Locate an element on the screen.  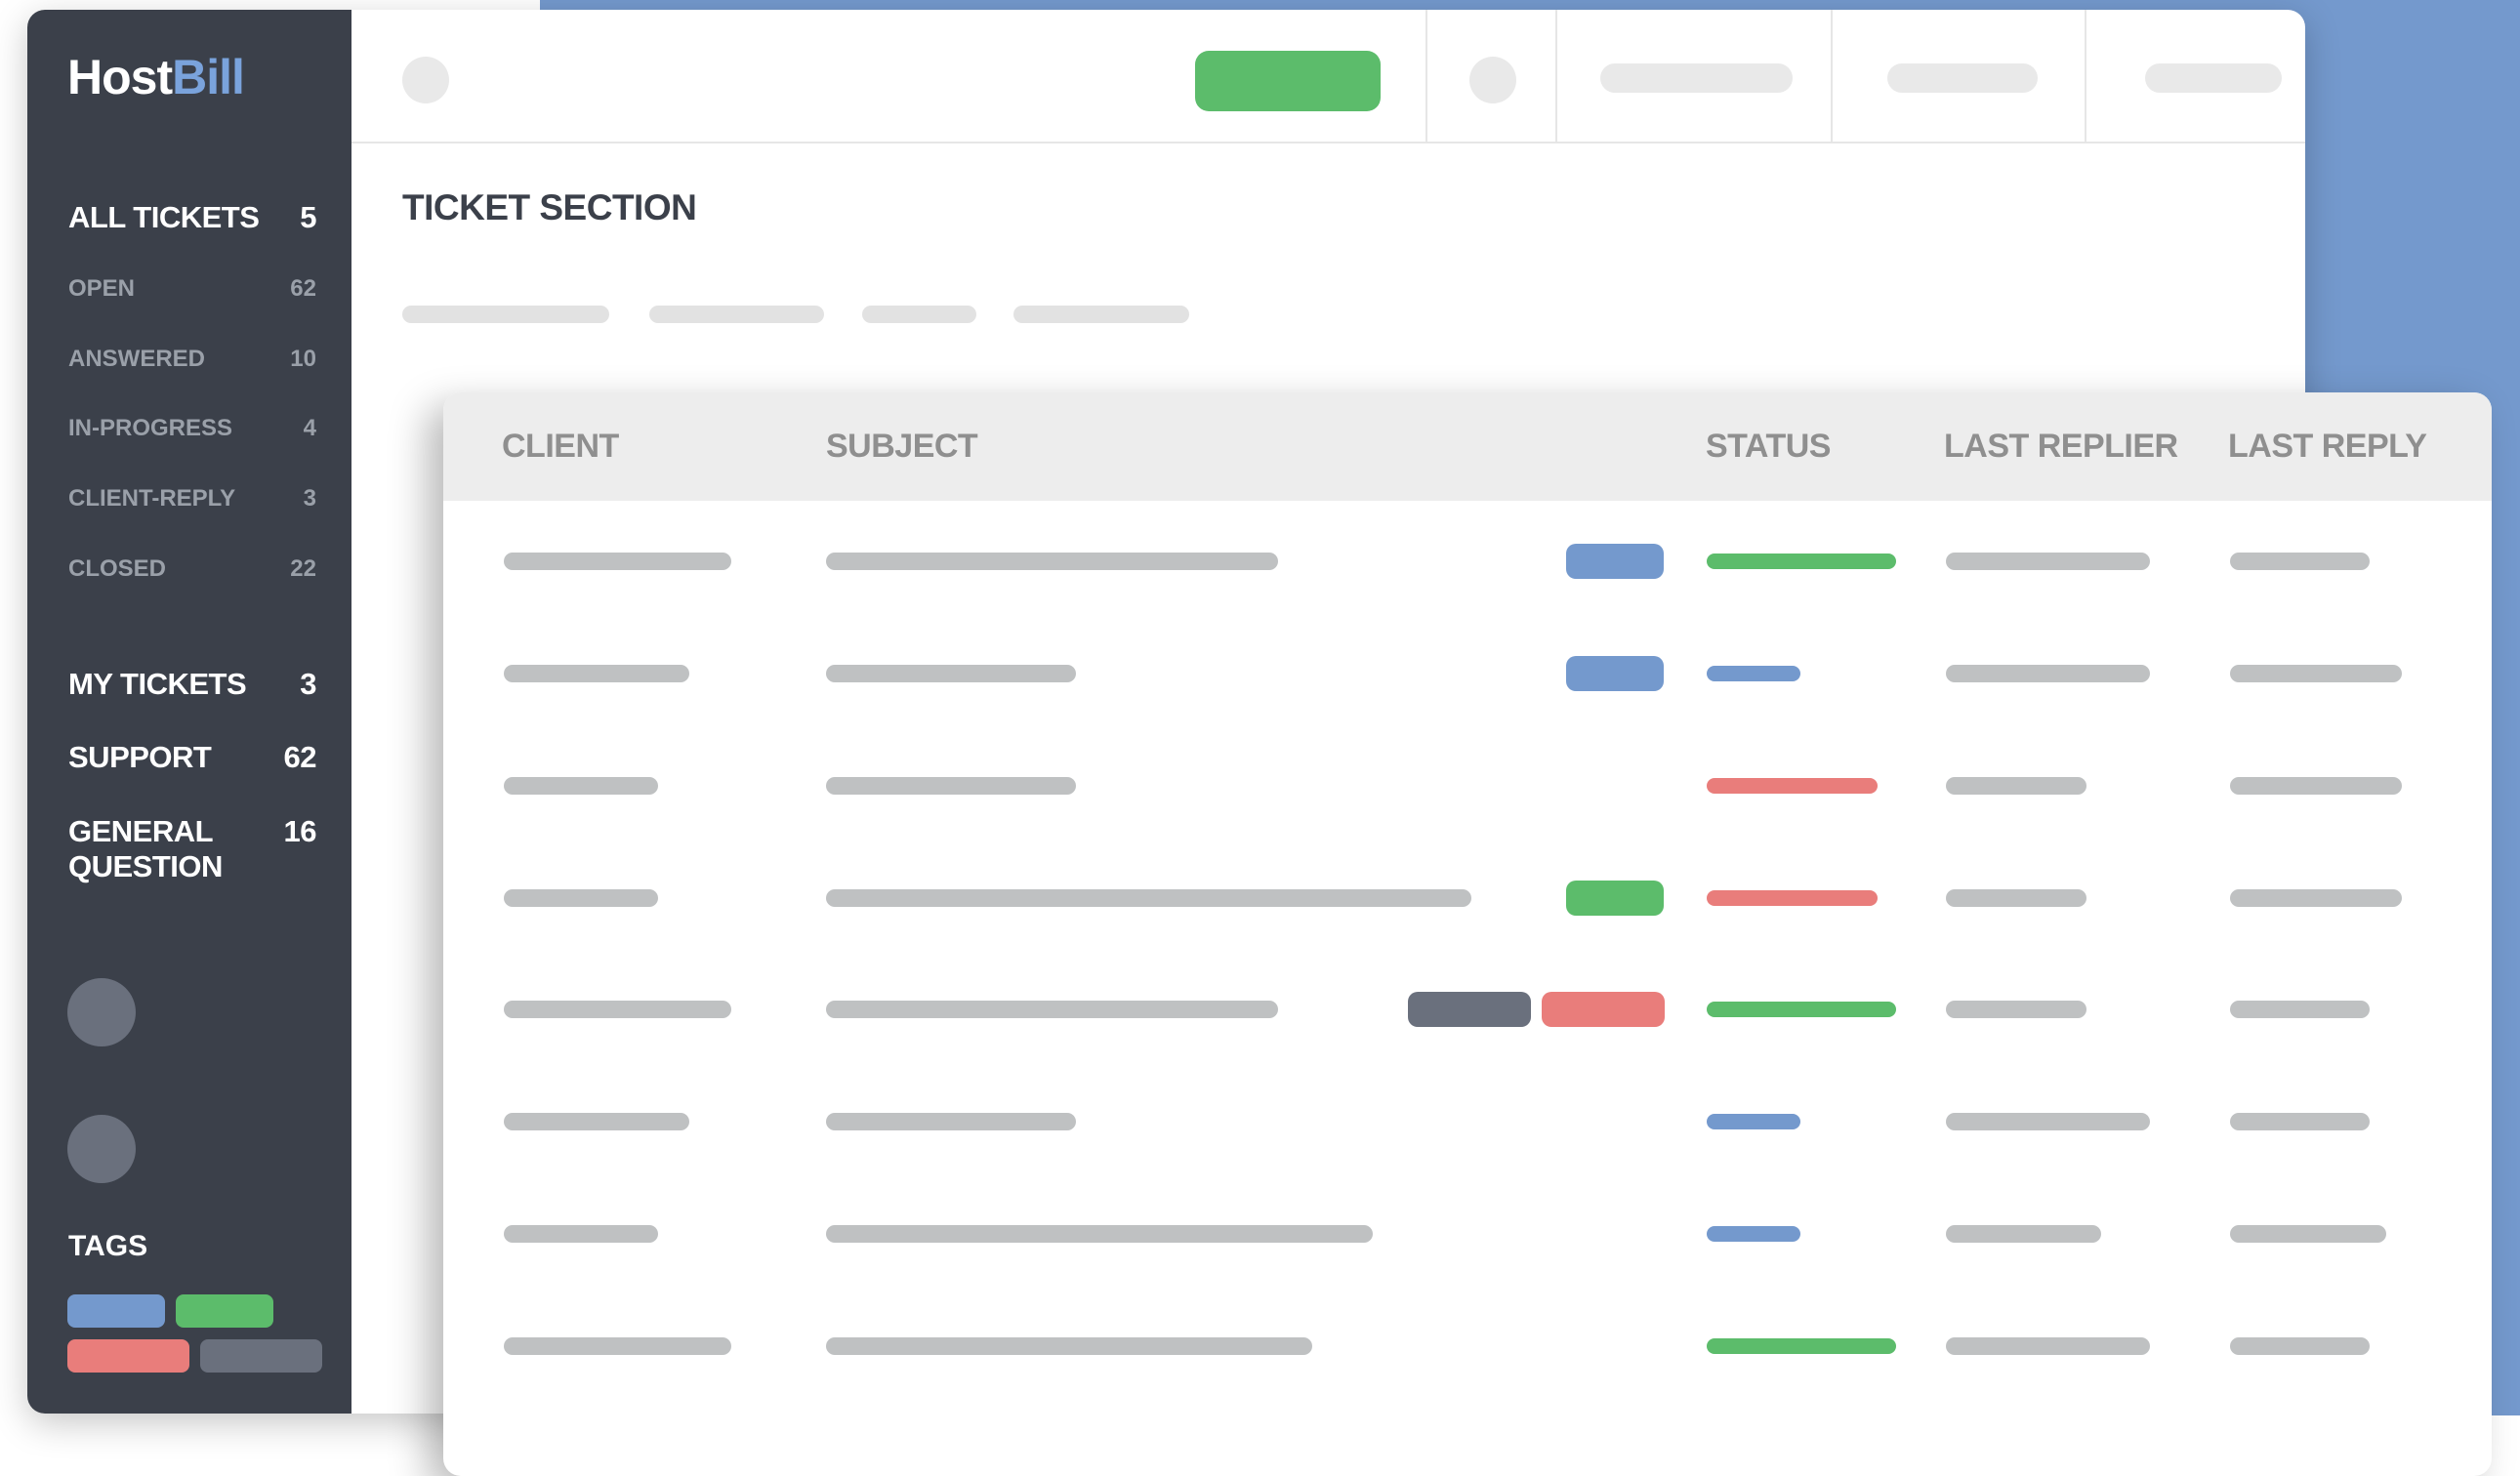
sidebar-item-general-question: GENERAL QUESTION 16 is located at coordinates (192, 849).